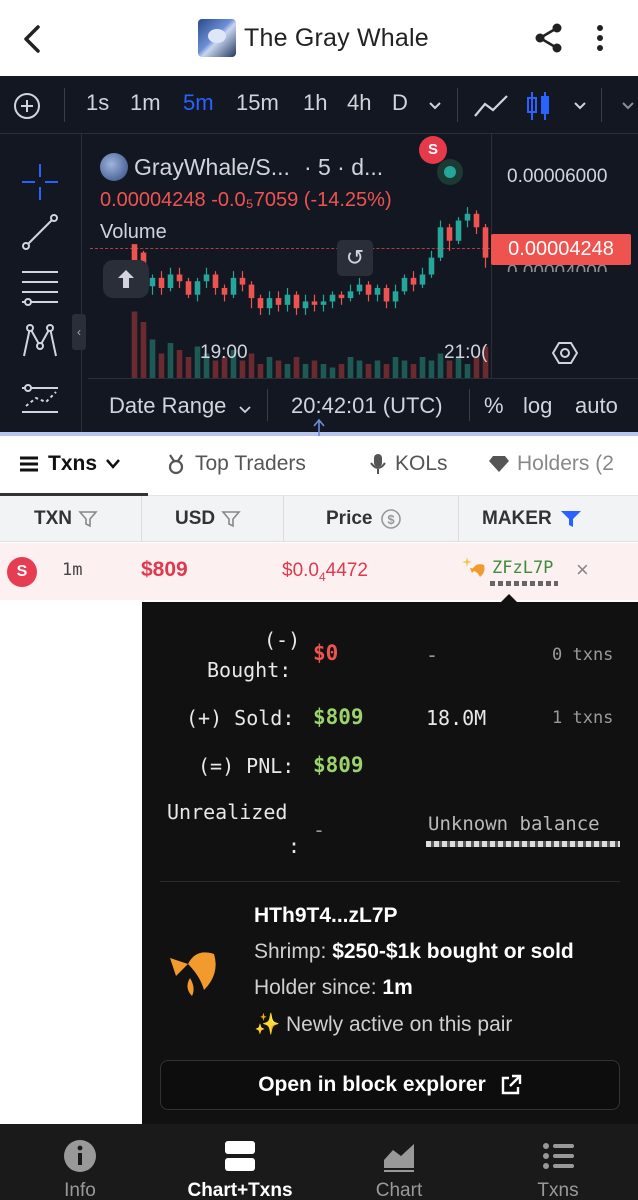 The width and height of the screenshot is (638, 1200). Describe the element at coordinates (97, 103) in the screenshot. I see `interval-1s: 1s` at that location.